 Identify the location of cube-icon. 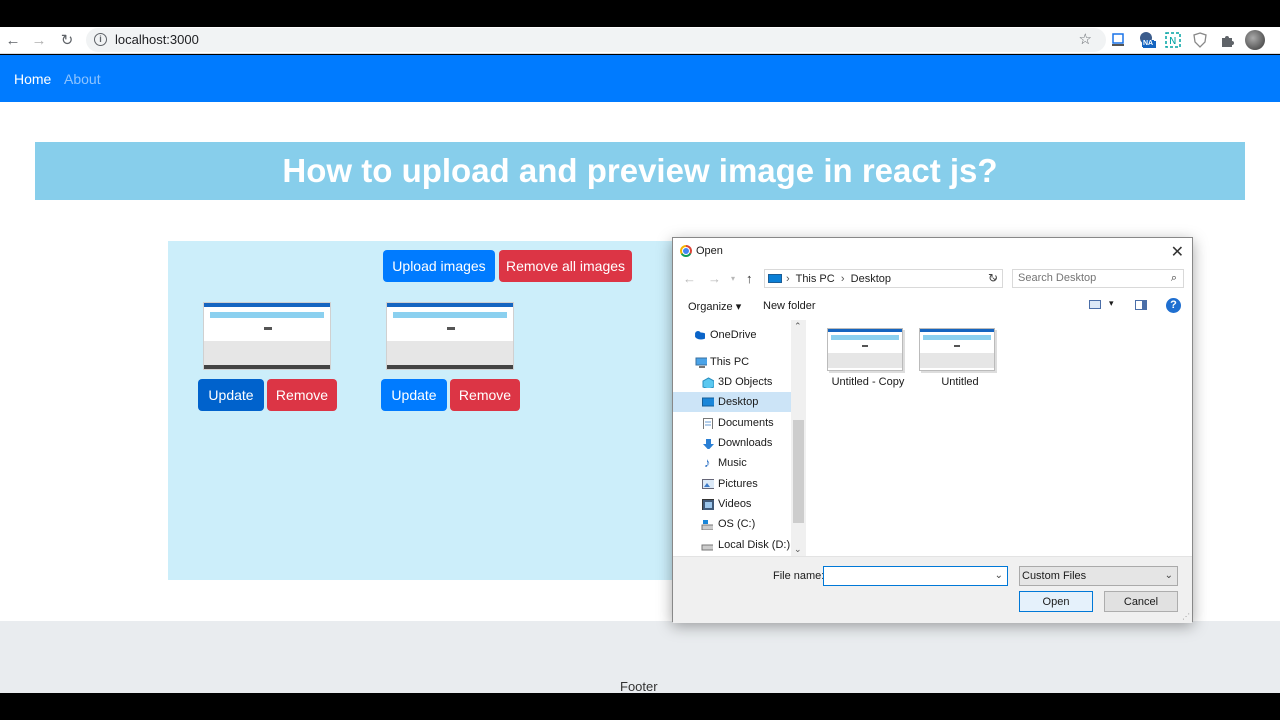
(708, 382).